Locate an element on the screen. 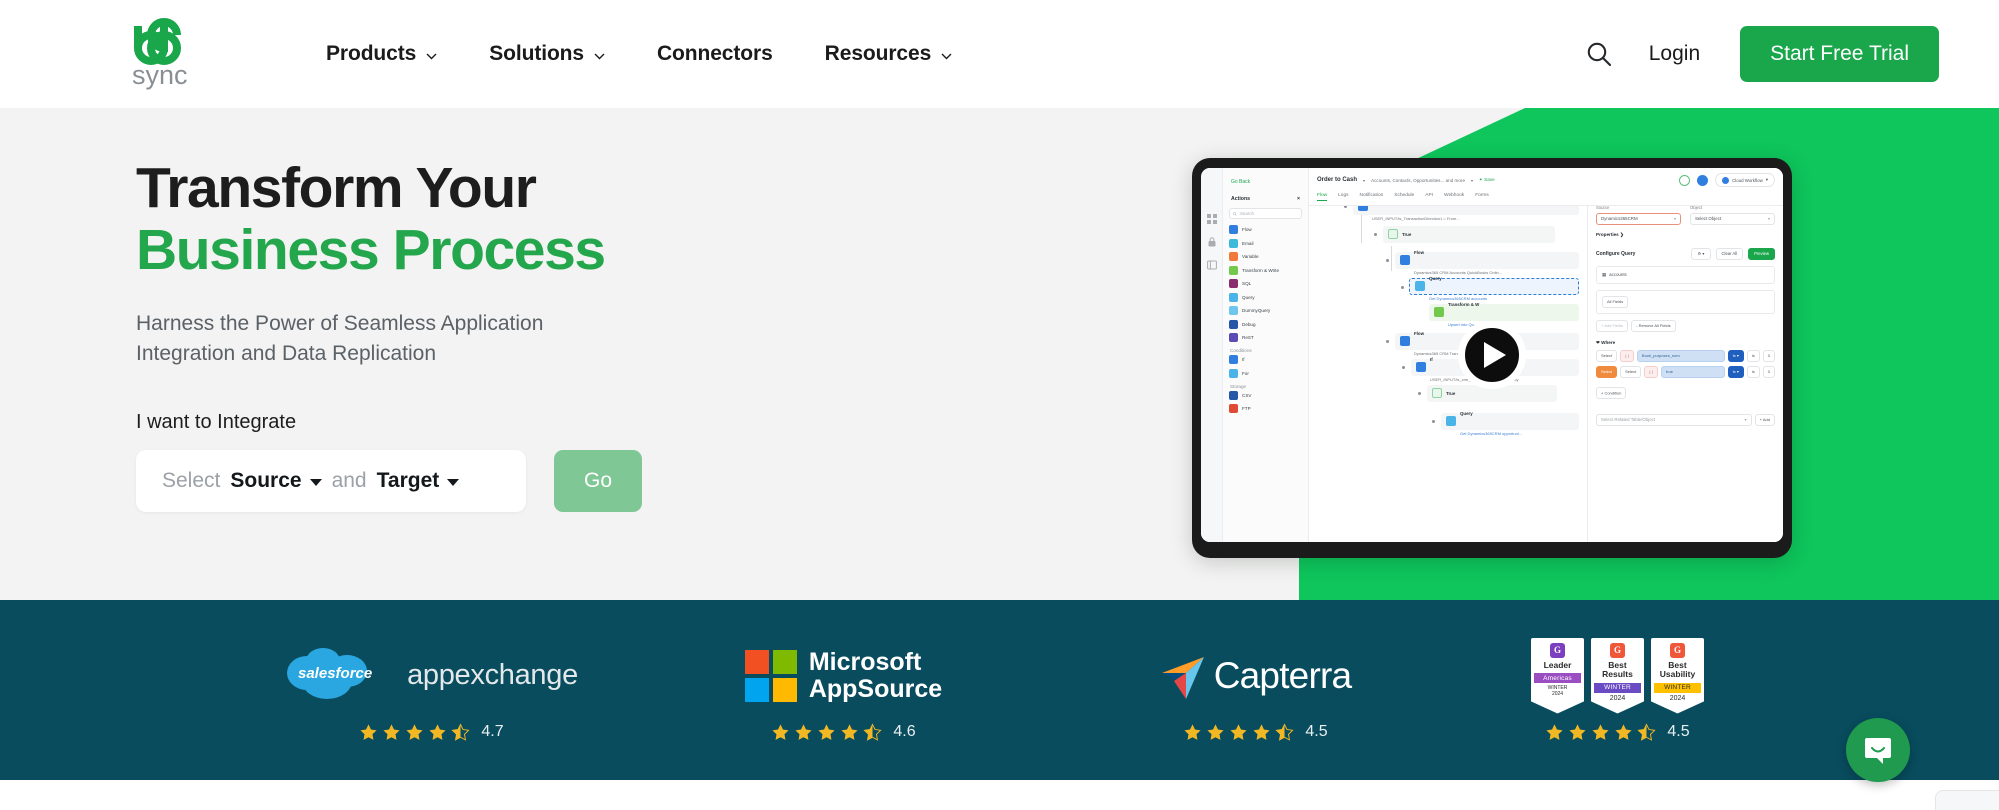 This screenshot has width=1999, height=810. g2-rating: 4.5 is located at coordinates (1617, 732).